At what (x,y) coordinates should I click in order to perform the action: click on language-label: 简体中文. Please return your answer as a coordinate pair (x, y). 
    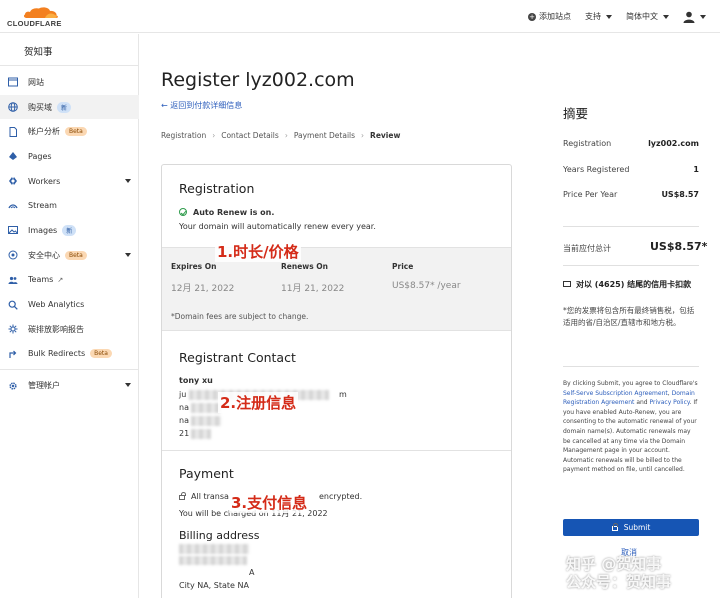
    Looking at the image, I should click on (642, 16).